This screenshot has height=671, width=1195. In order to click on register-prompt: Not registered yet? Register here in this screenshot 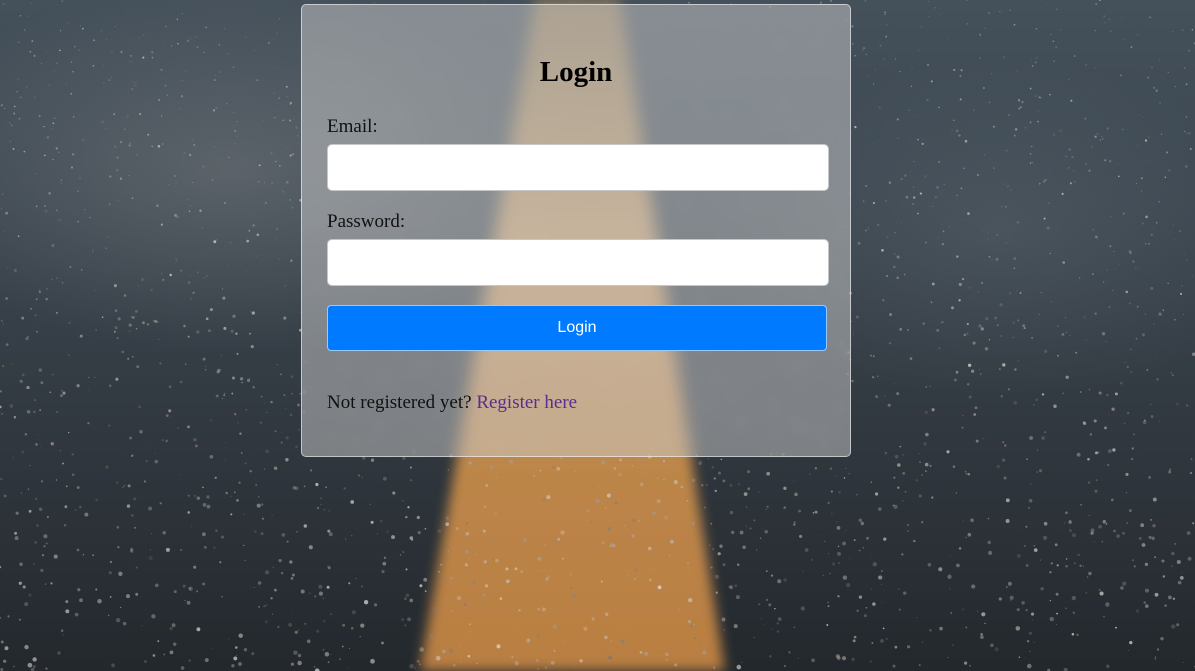, I will do `click(452, 403)`.